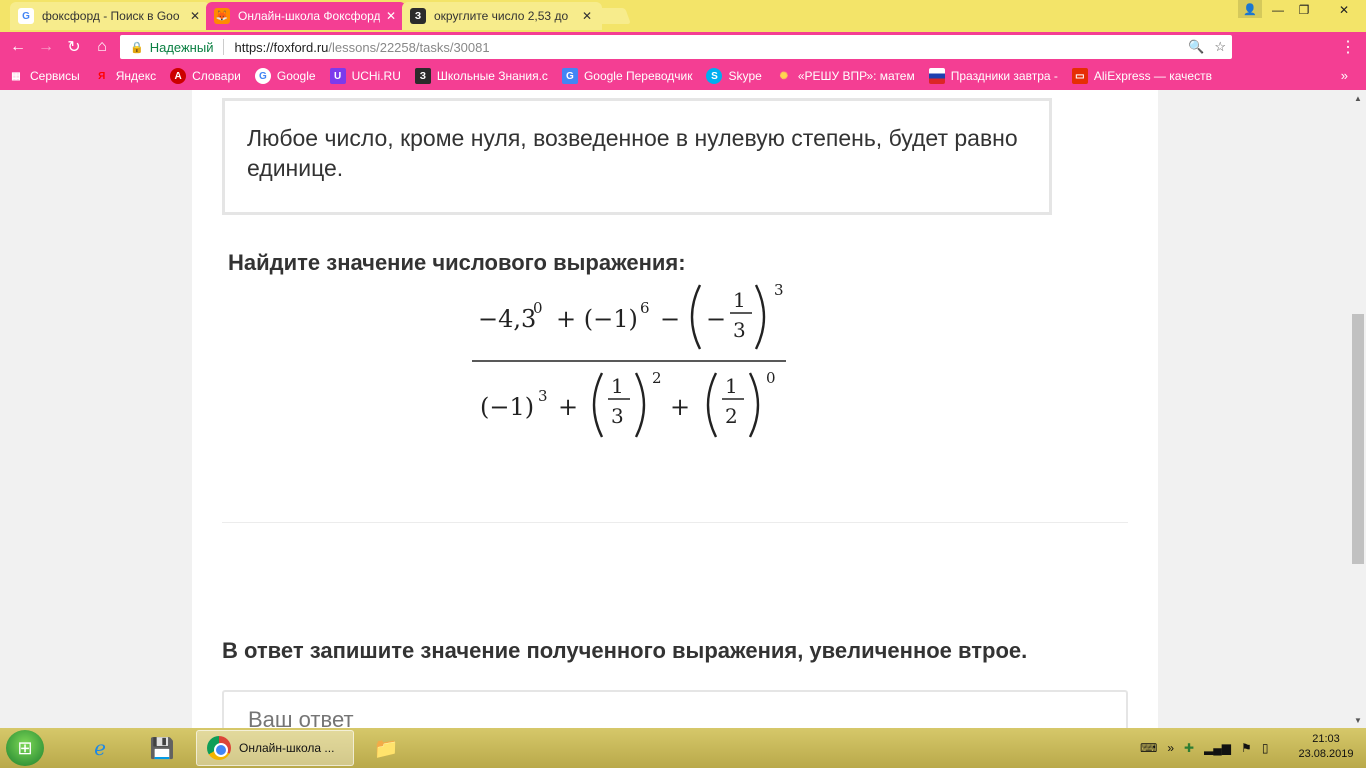 This screenshot has width=1366, height=768. I want to click on fraction-denominator: 3, so click(617, 416).